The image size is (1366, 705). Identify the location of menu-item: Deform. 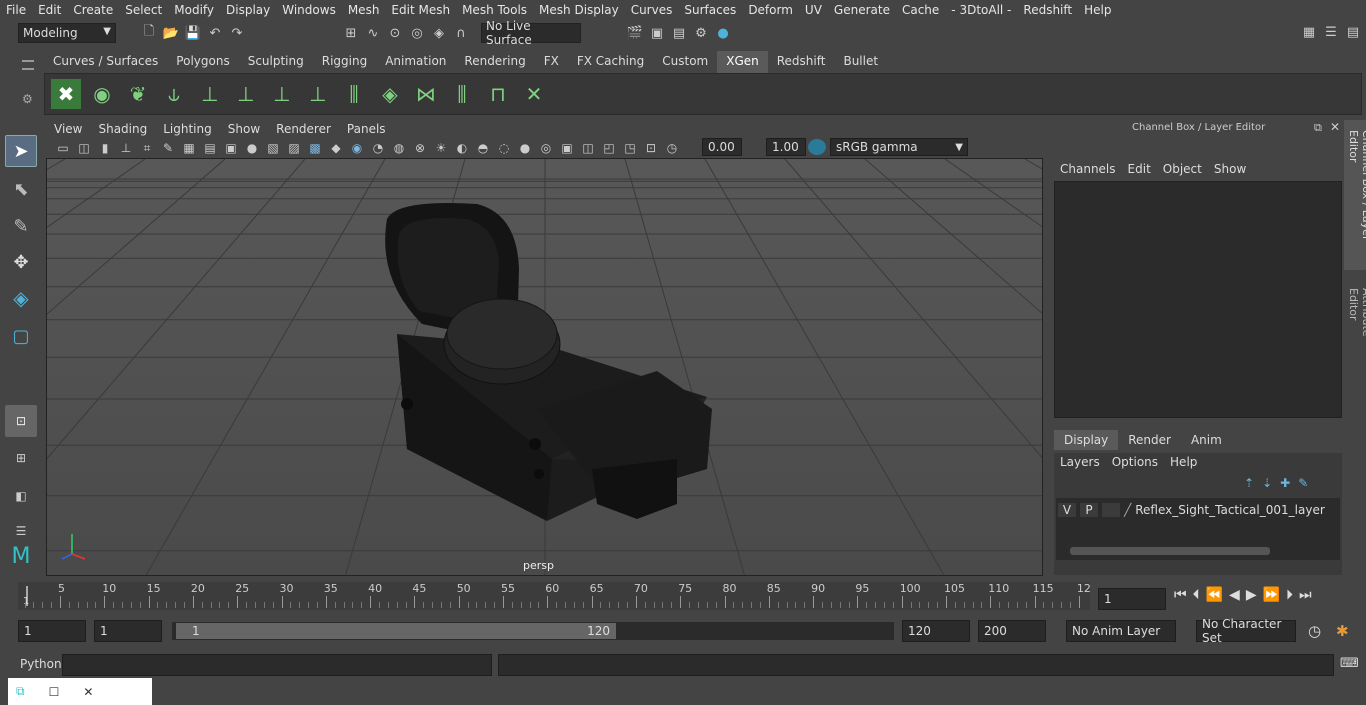
(770, 10).